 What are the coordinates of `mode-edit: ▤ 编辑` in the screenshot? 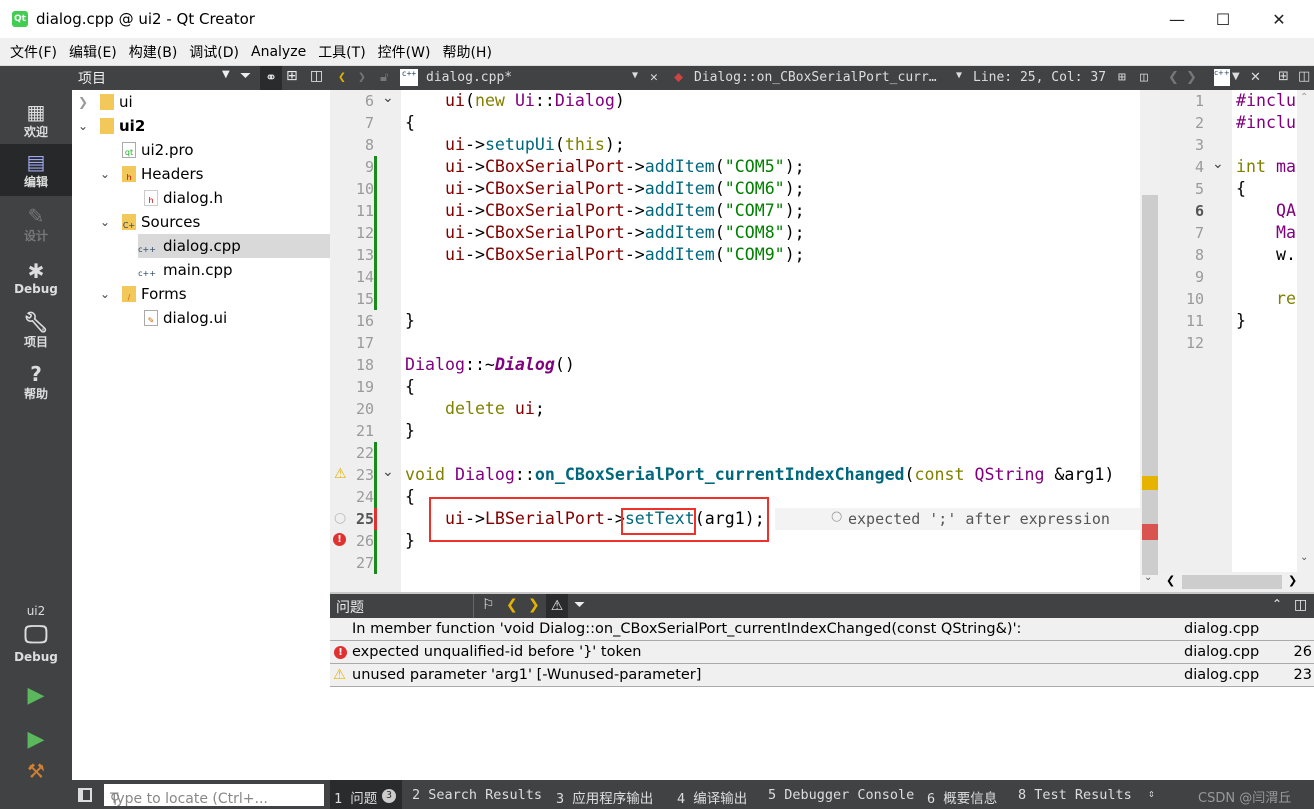 It's located at (36, 170).